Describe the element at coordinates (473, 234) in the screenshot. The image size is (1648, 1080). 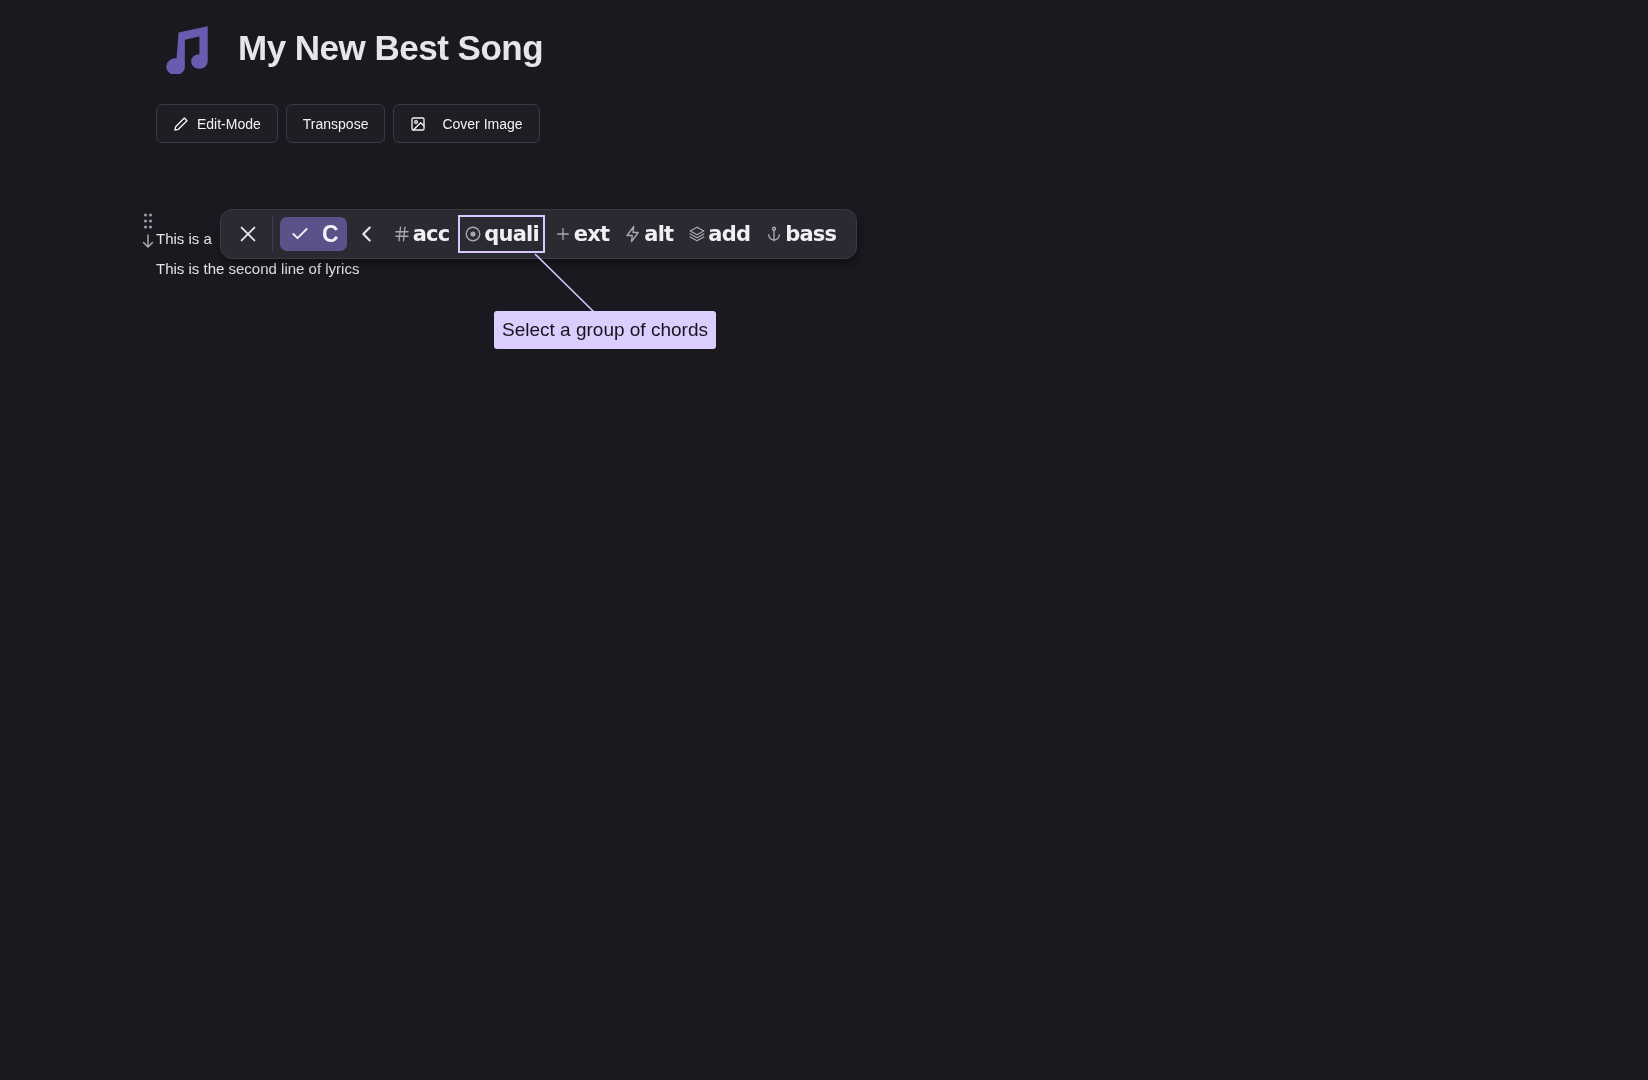
I see `target-icon` at that location.